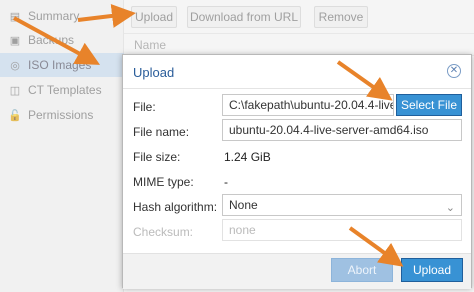  I want to click on checksum-input: none, so click(342, 230).